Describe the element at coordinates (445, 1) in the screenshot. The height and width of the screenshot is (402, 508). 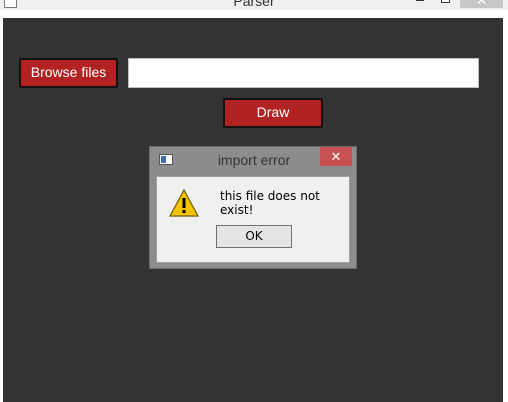
I see `maximize-button` at that location.